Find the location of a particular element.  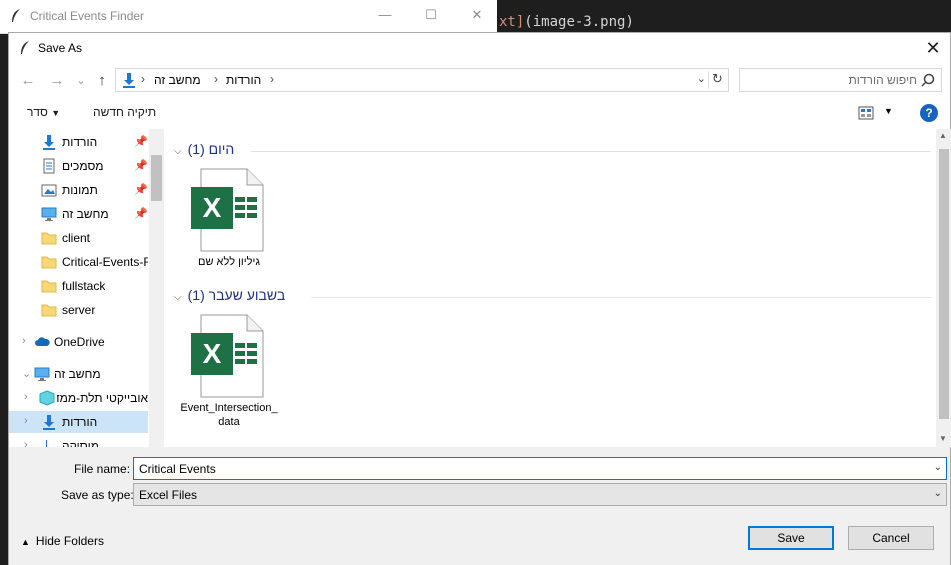

nav-item-label: מחשב זה is located at coordinates (85, 214).